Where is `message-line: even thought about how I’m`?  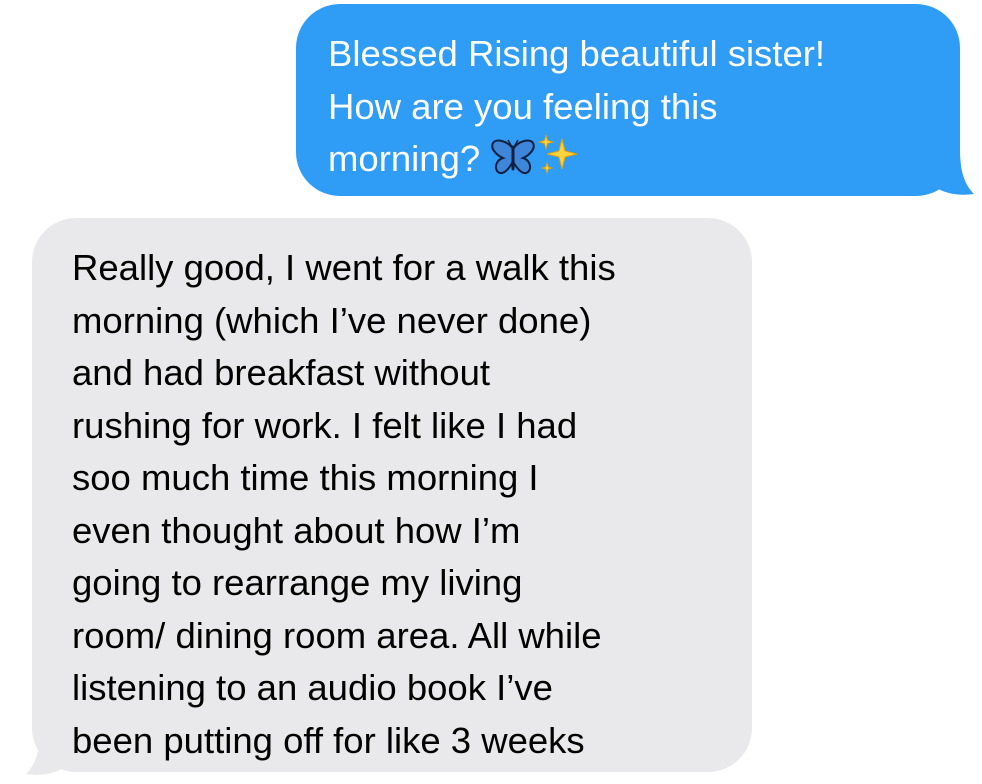 message-line: even thought about how I’m is located at coordinates (296, 530).